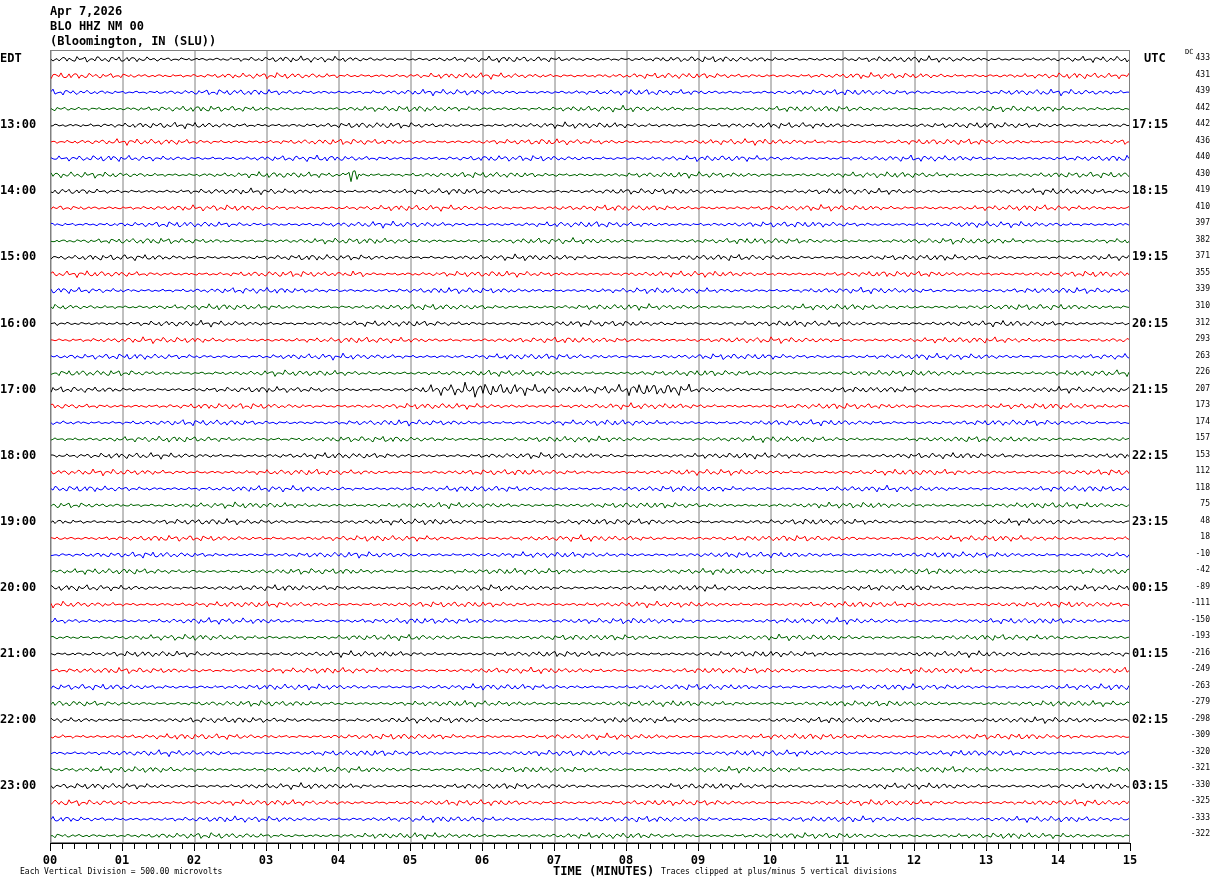 The image size is (1210, 886). Describe the element at coordinates (1150, 389) in the screenshot. I see `utc-time-label: 21:15` at that location.